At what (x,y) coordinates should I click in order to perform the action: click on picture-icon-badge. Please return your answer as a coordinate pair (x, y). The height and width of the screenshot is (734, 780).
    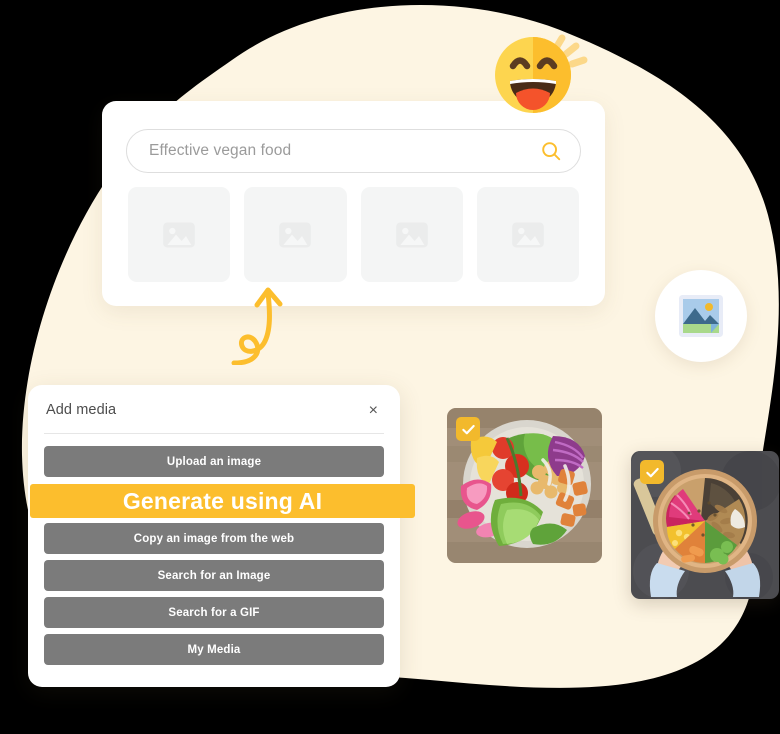
    Looking at the image, I should click on (701, 316).